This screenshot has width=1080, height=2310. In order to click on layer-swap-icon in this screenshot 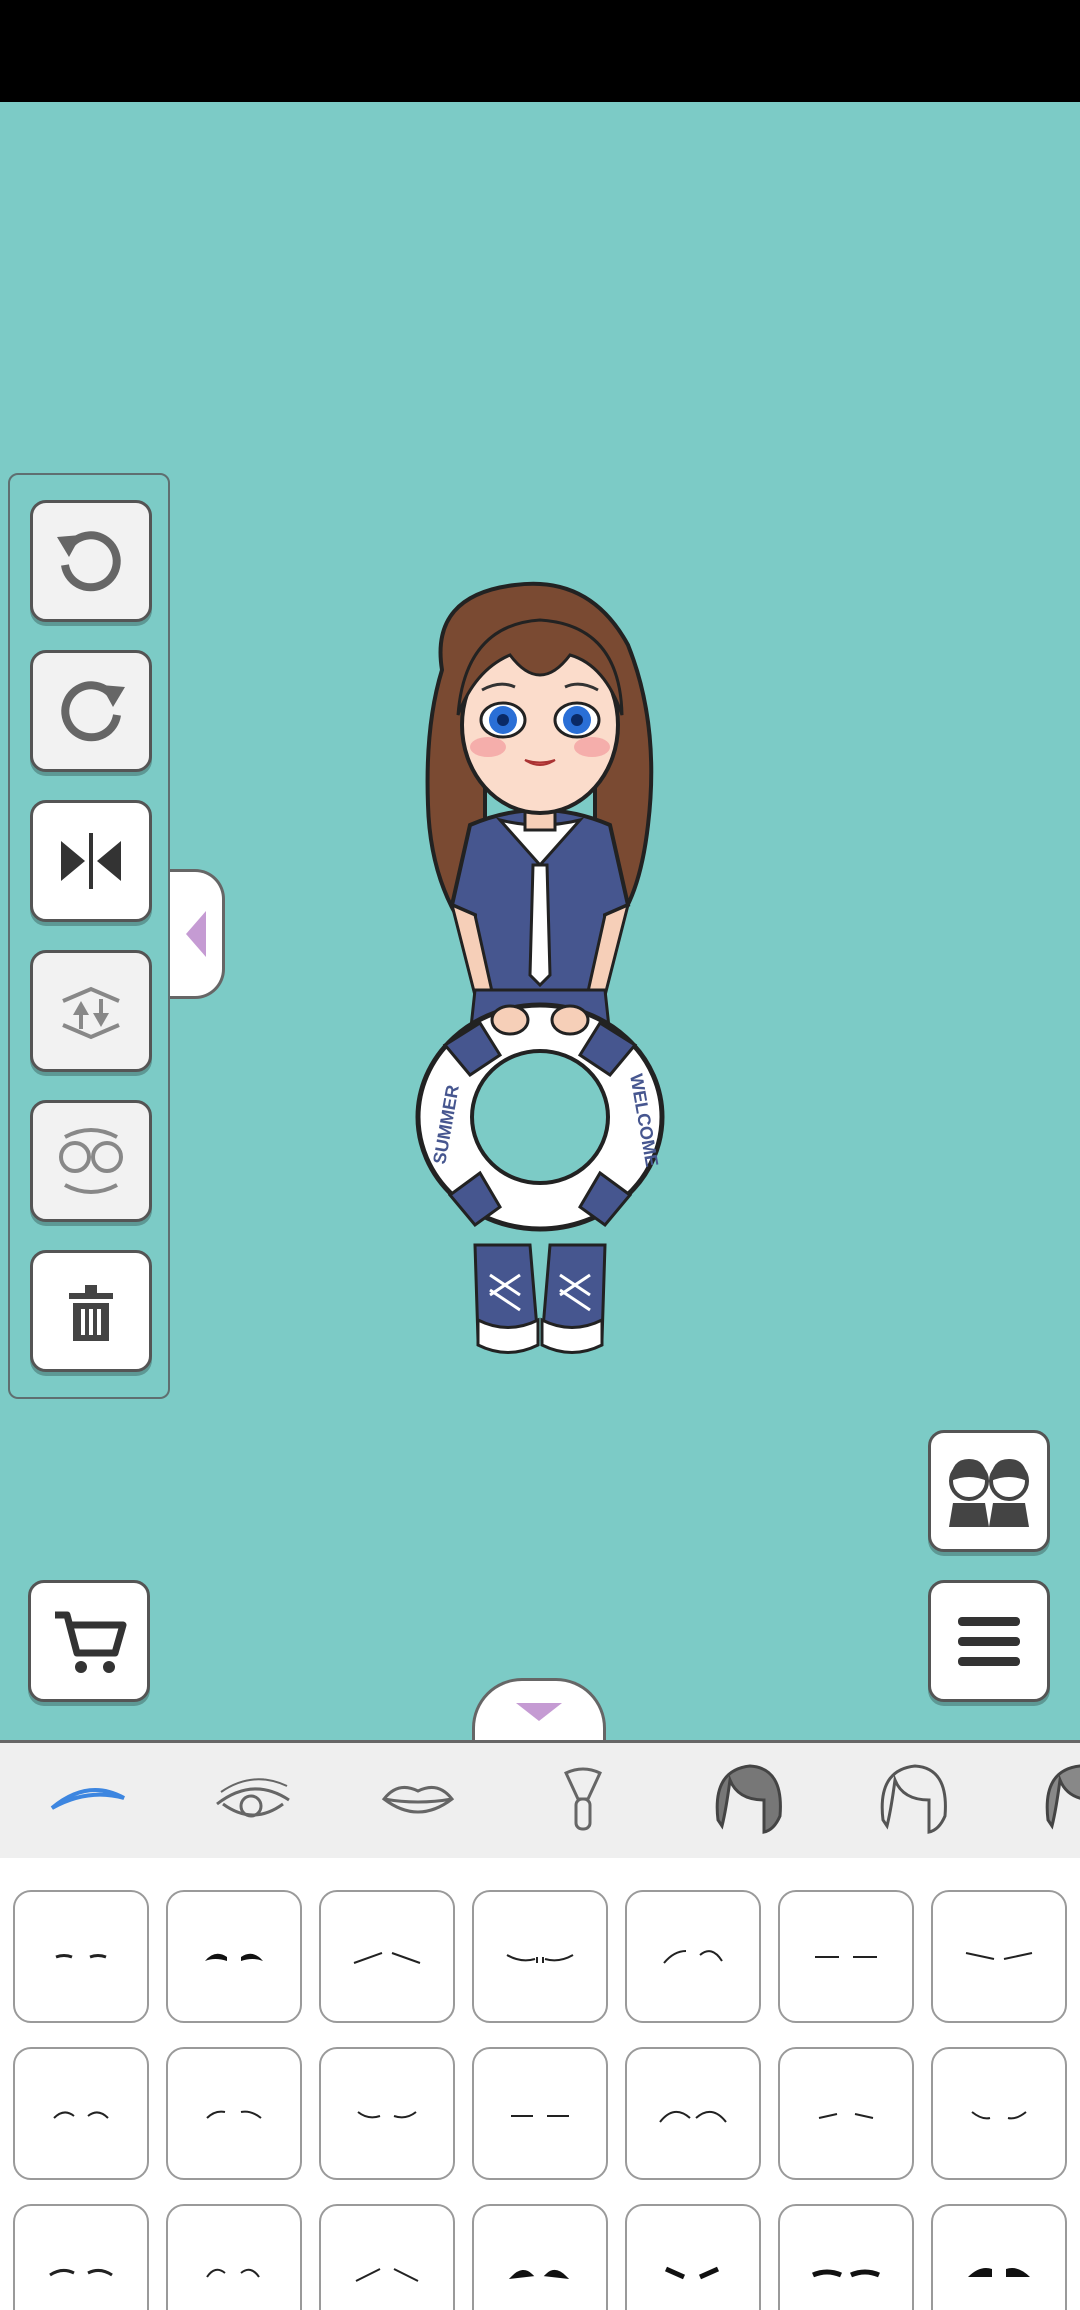, I will do `click(91, 1013)`.